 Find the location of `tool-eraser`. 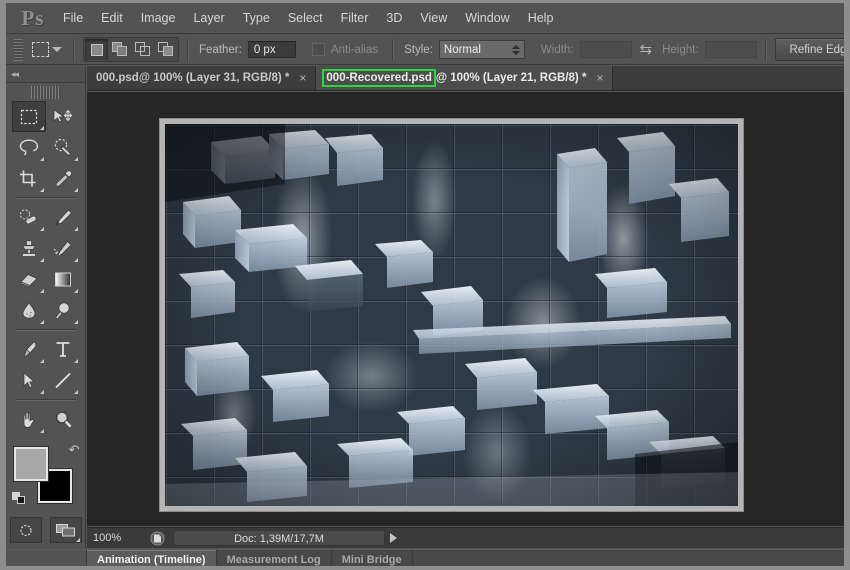

tool-eraser is located at coordinates (29, 279).